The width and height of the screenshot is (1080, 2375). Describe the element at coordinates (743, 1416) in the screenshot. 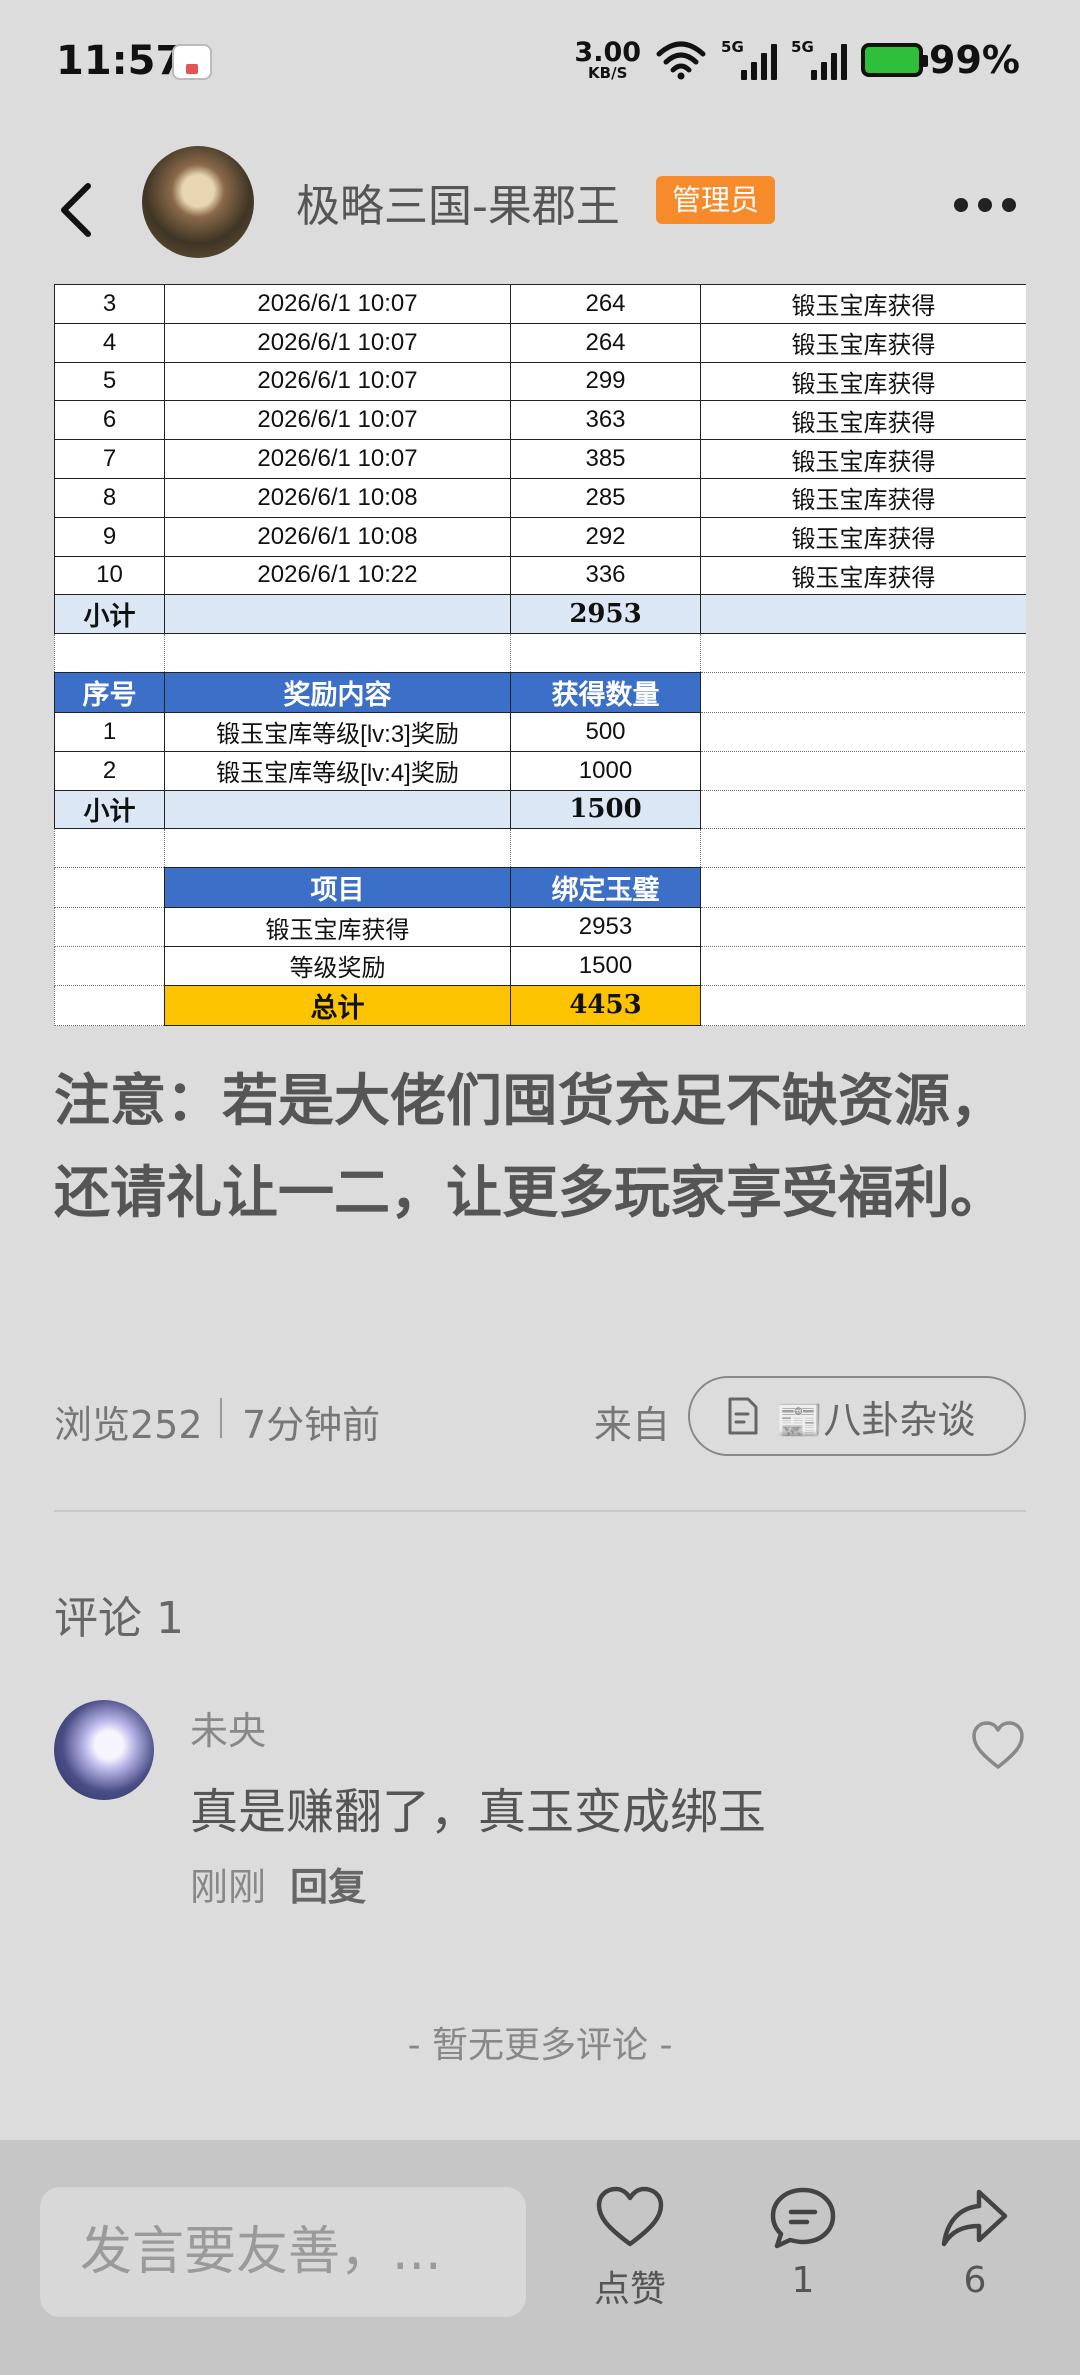

I see `document-icon` at that location.